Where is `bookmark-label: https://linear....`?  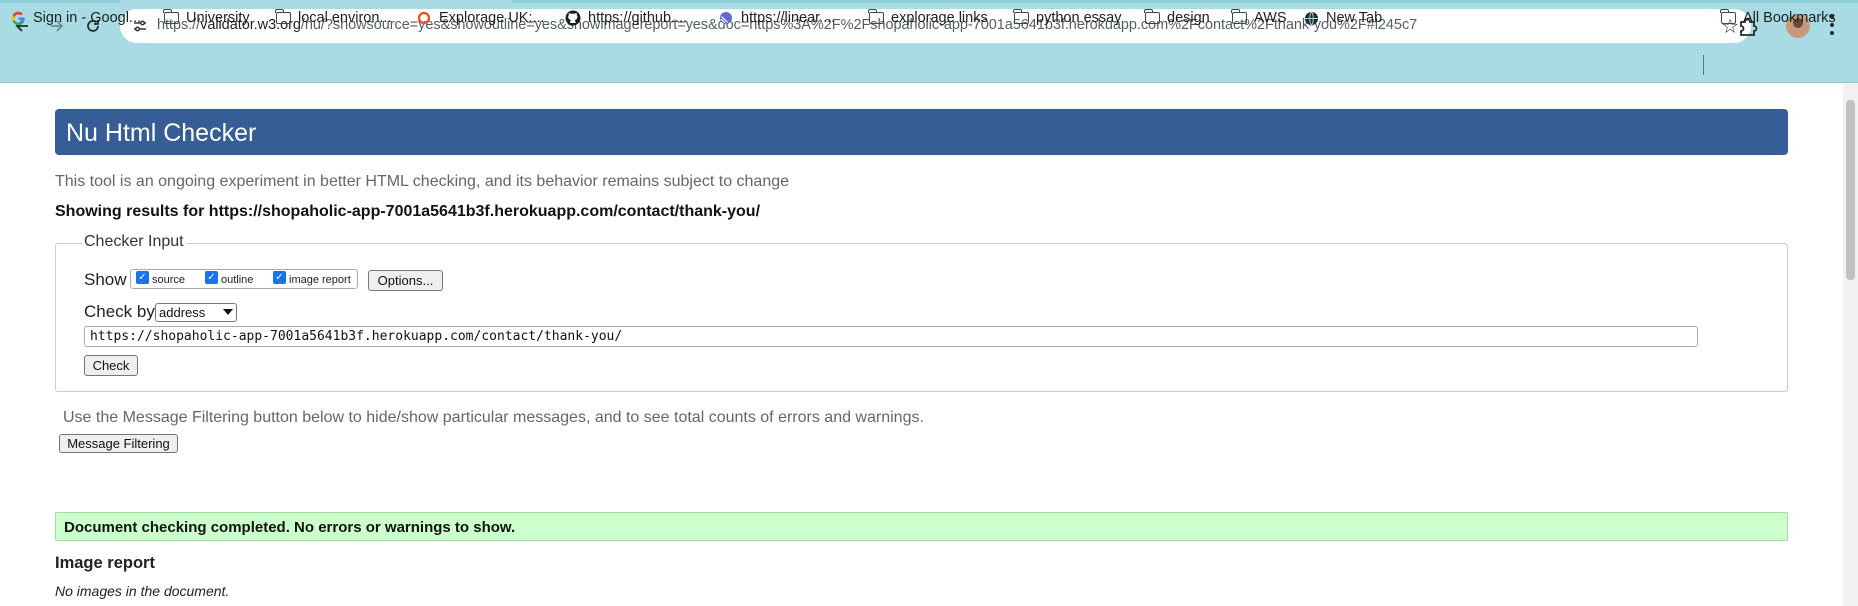 bookmark-label: https://linear.... is located at coordinates (788, 18).